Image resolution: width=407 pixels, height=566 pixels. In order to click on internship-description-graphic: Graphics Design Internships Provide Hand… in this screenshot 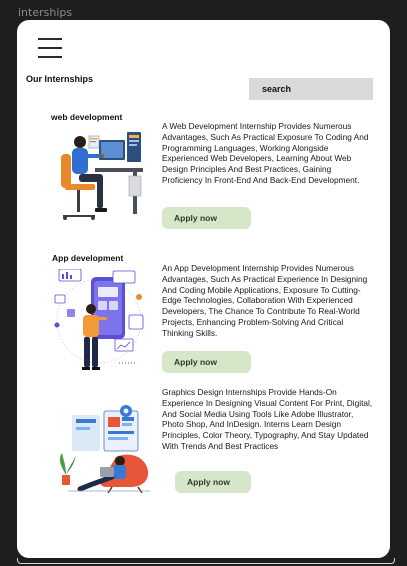, I will do `click(267, 419)`.